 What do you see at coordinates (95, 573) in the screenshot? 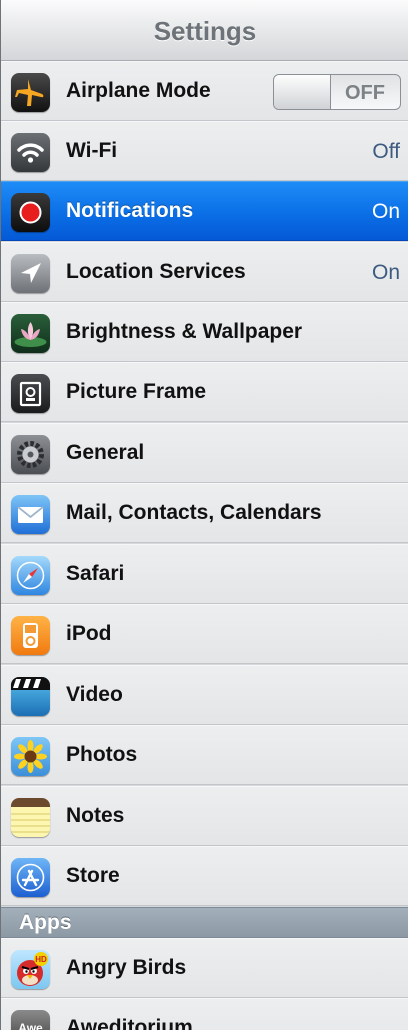
I see `row-label: Safari` at bounding box center [95, 573].